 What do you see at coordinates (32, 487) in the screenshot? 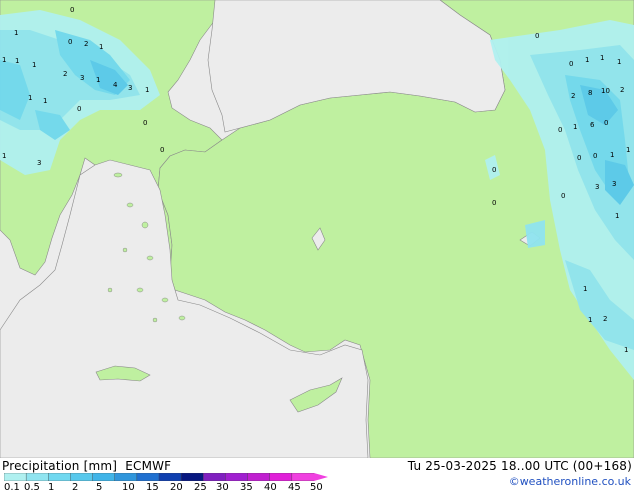
I see `scale-tick-label: 0.5` at bounding box center [32, 487].